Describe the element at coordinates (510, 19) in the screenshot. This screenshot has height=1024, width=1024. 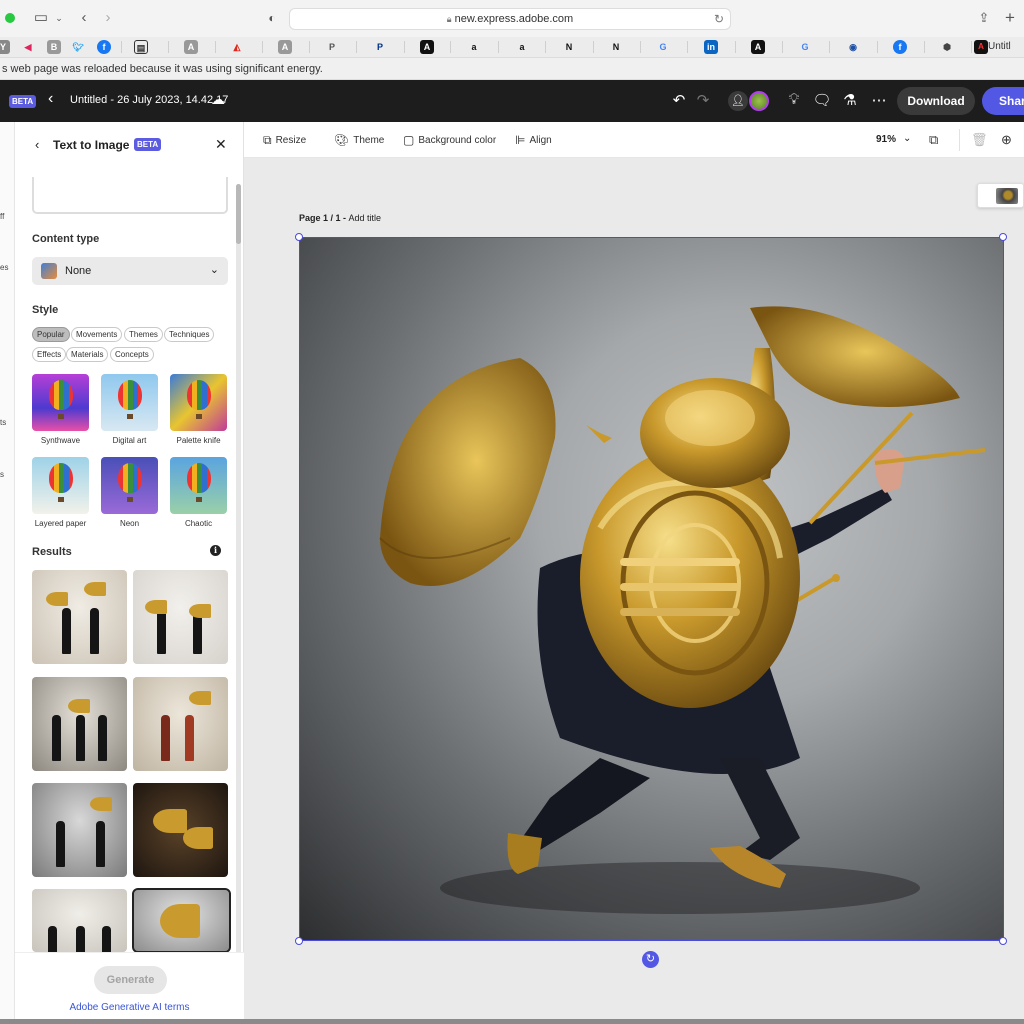
I see `address-bar: 🔒︎ new.express.adobe.com ↻` at that location.